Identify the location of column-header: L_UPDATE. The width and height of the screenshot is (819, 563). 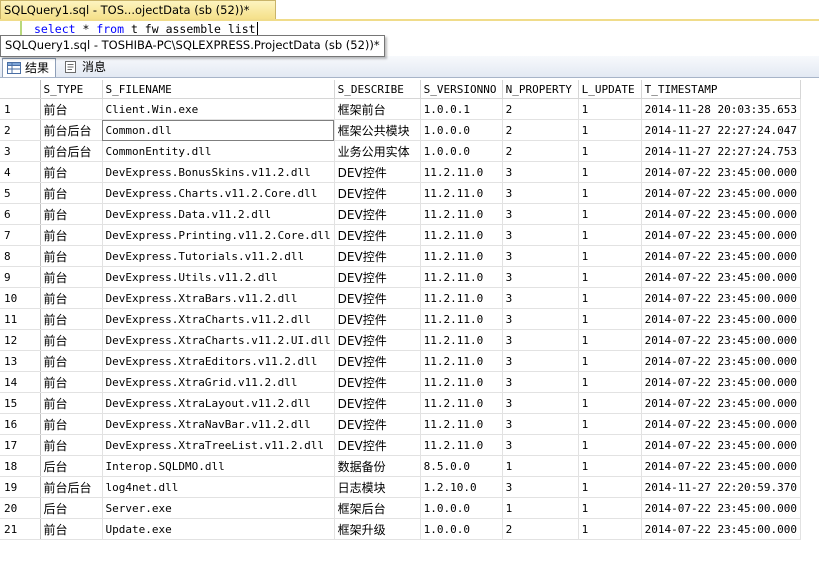
(610, 89).